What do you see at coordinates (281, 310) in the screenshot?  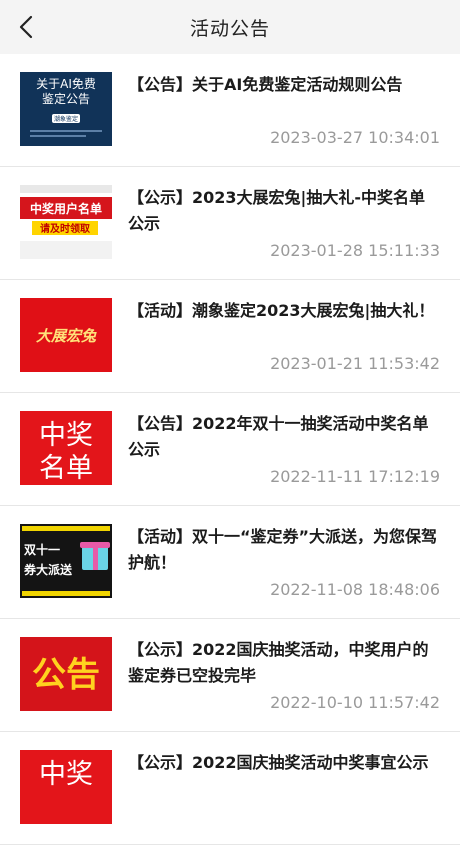 I see `item-title: 【活动】潮象鉴定2023大展宏兔|抽大礼！` at bounding box center [281, 310].